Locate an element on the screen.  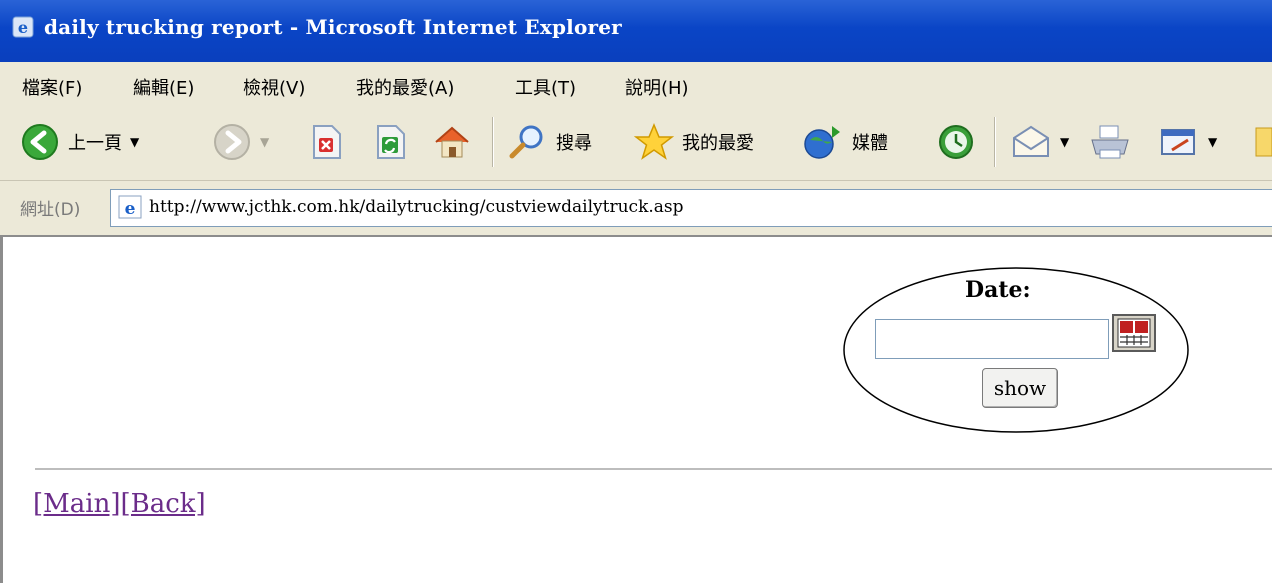
menu-help: 說明(H) is located at coordinates (657, 87).